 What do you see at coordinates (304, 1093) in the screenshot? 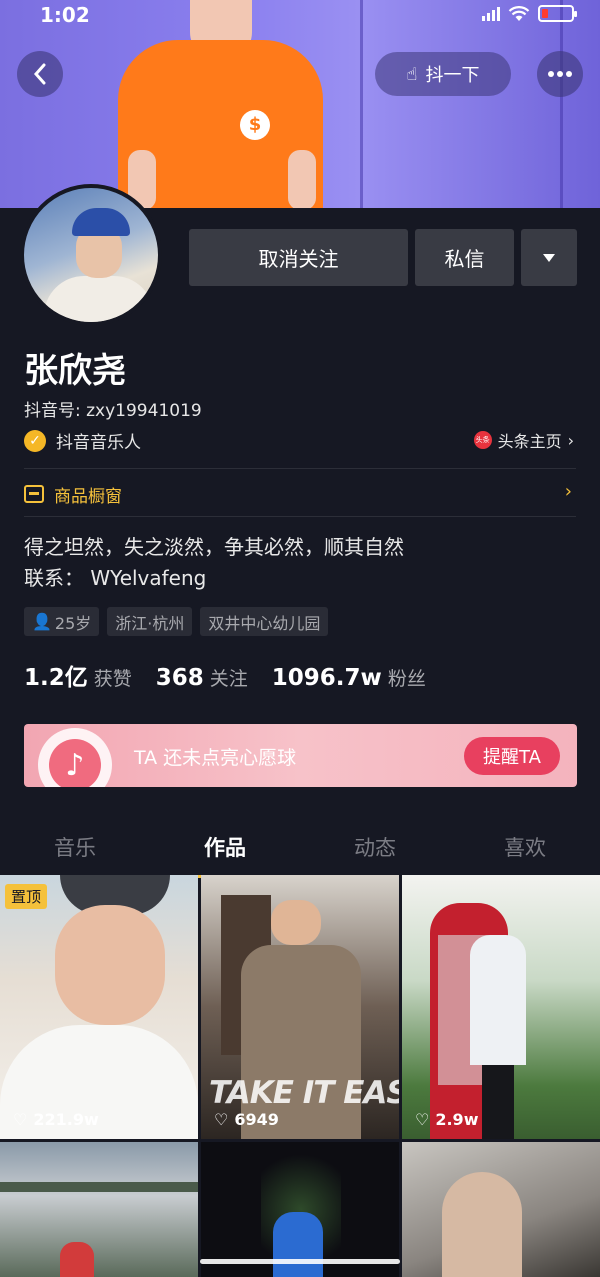
I see `video-overlay-text: TAKE IT EASY` at bounding box center [304, 1093].